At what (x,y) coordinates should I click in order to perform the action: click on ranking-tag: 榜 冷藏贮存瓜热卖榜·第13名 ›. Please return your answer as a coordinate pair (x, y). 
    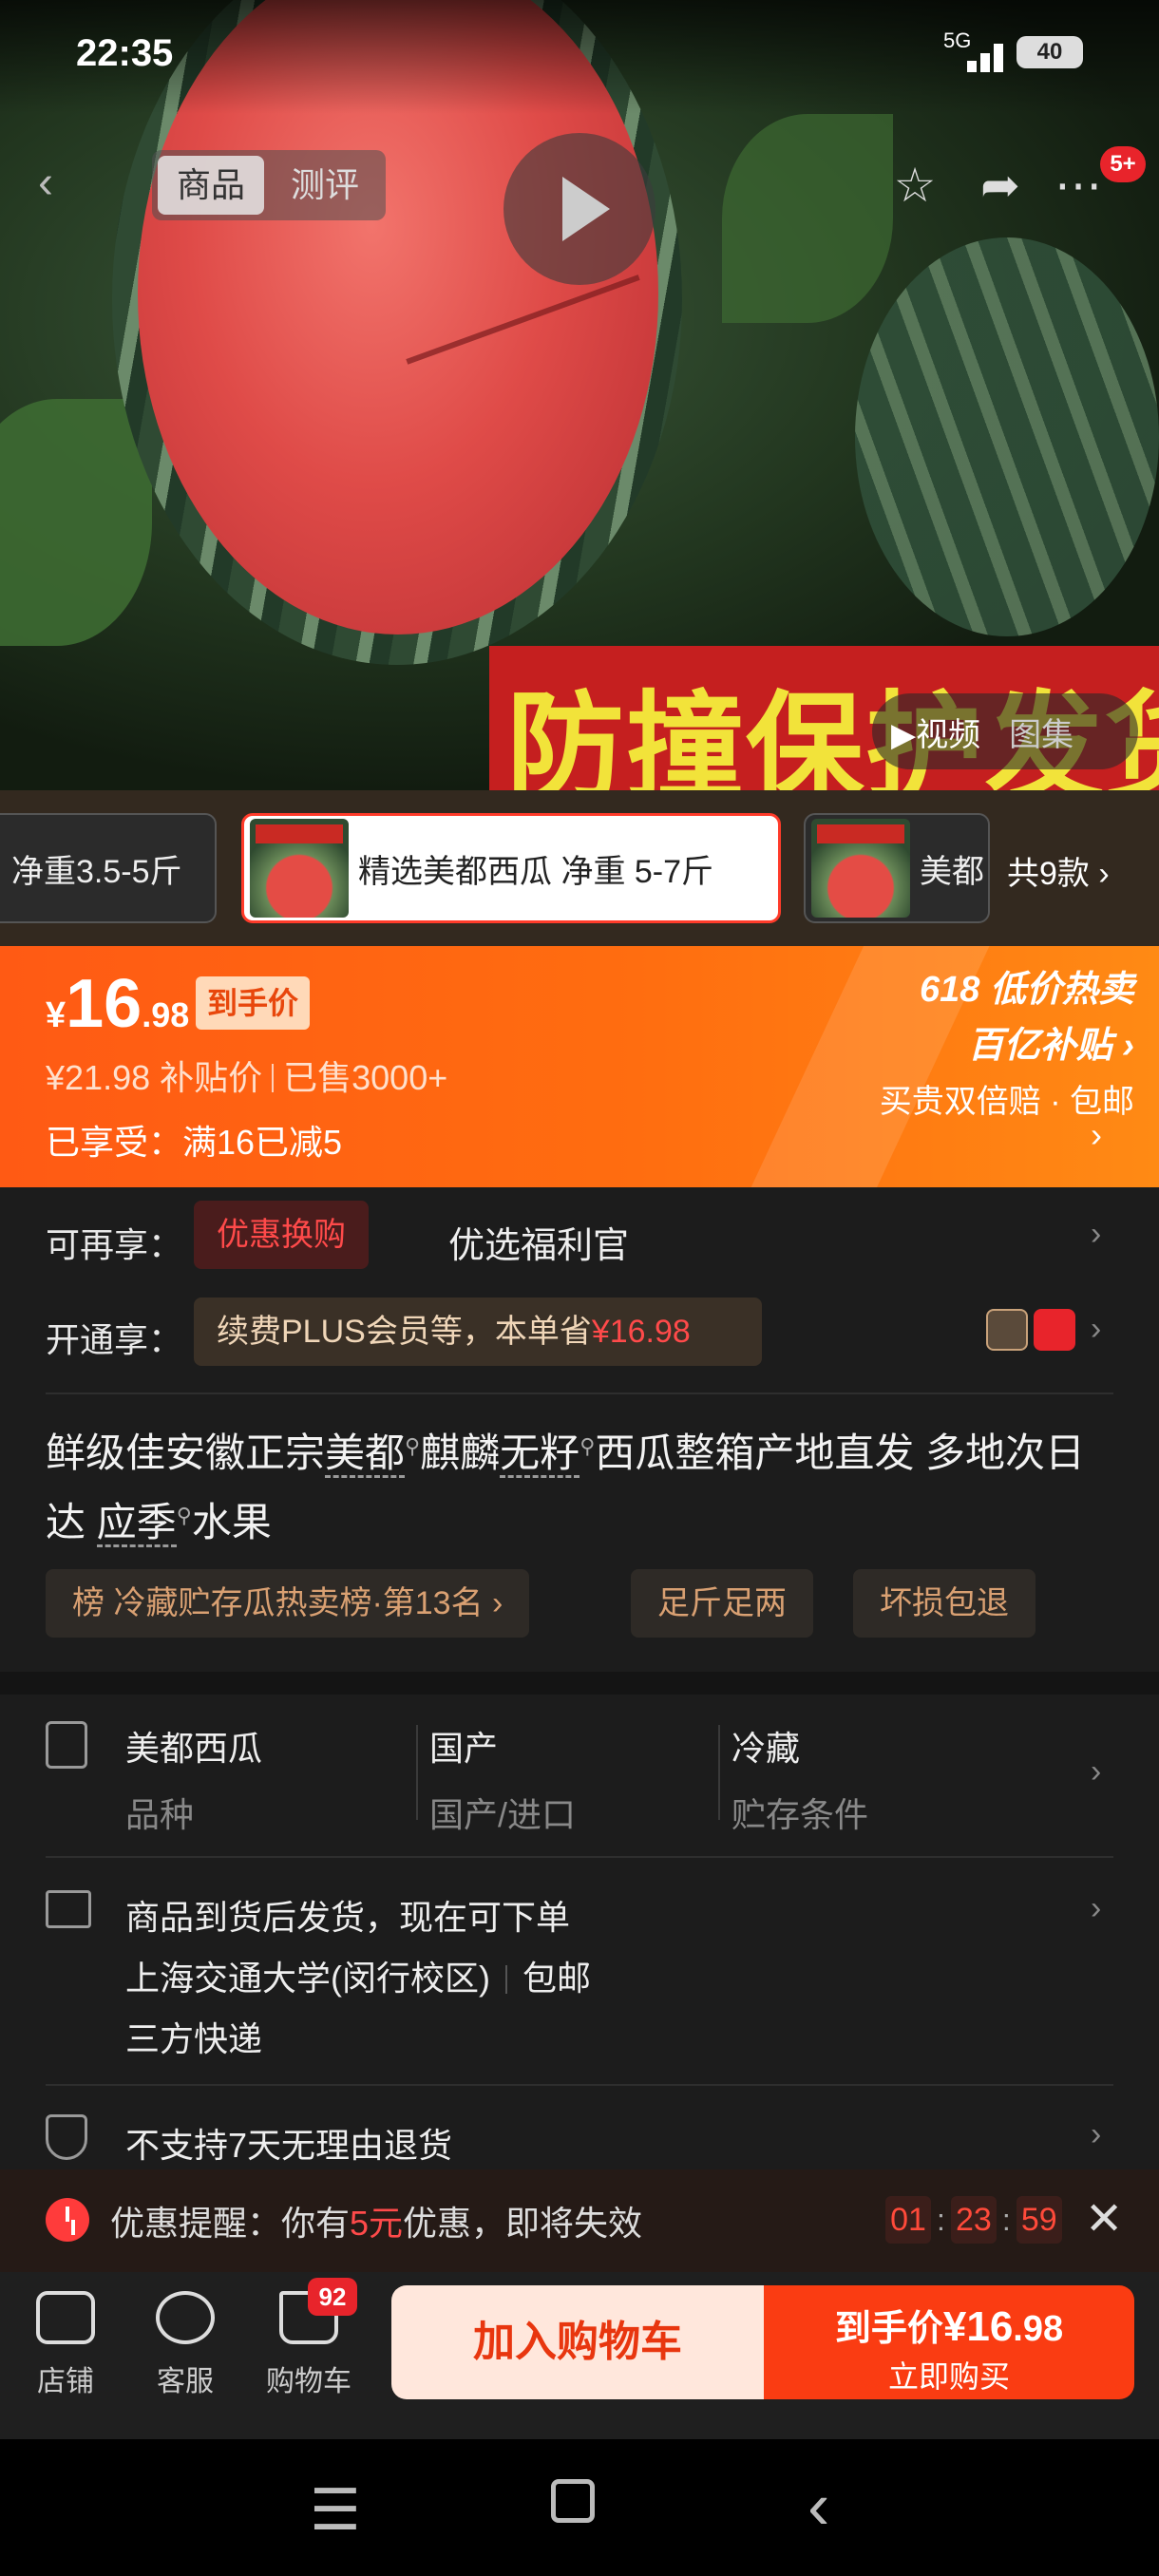
    Looking at the image, I should click on (288, 1603).